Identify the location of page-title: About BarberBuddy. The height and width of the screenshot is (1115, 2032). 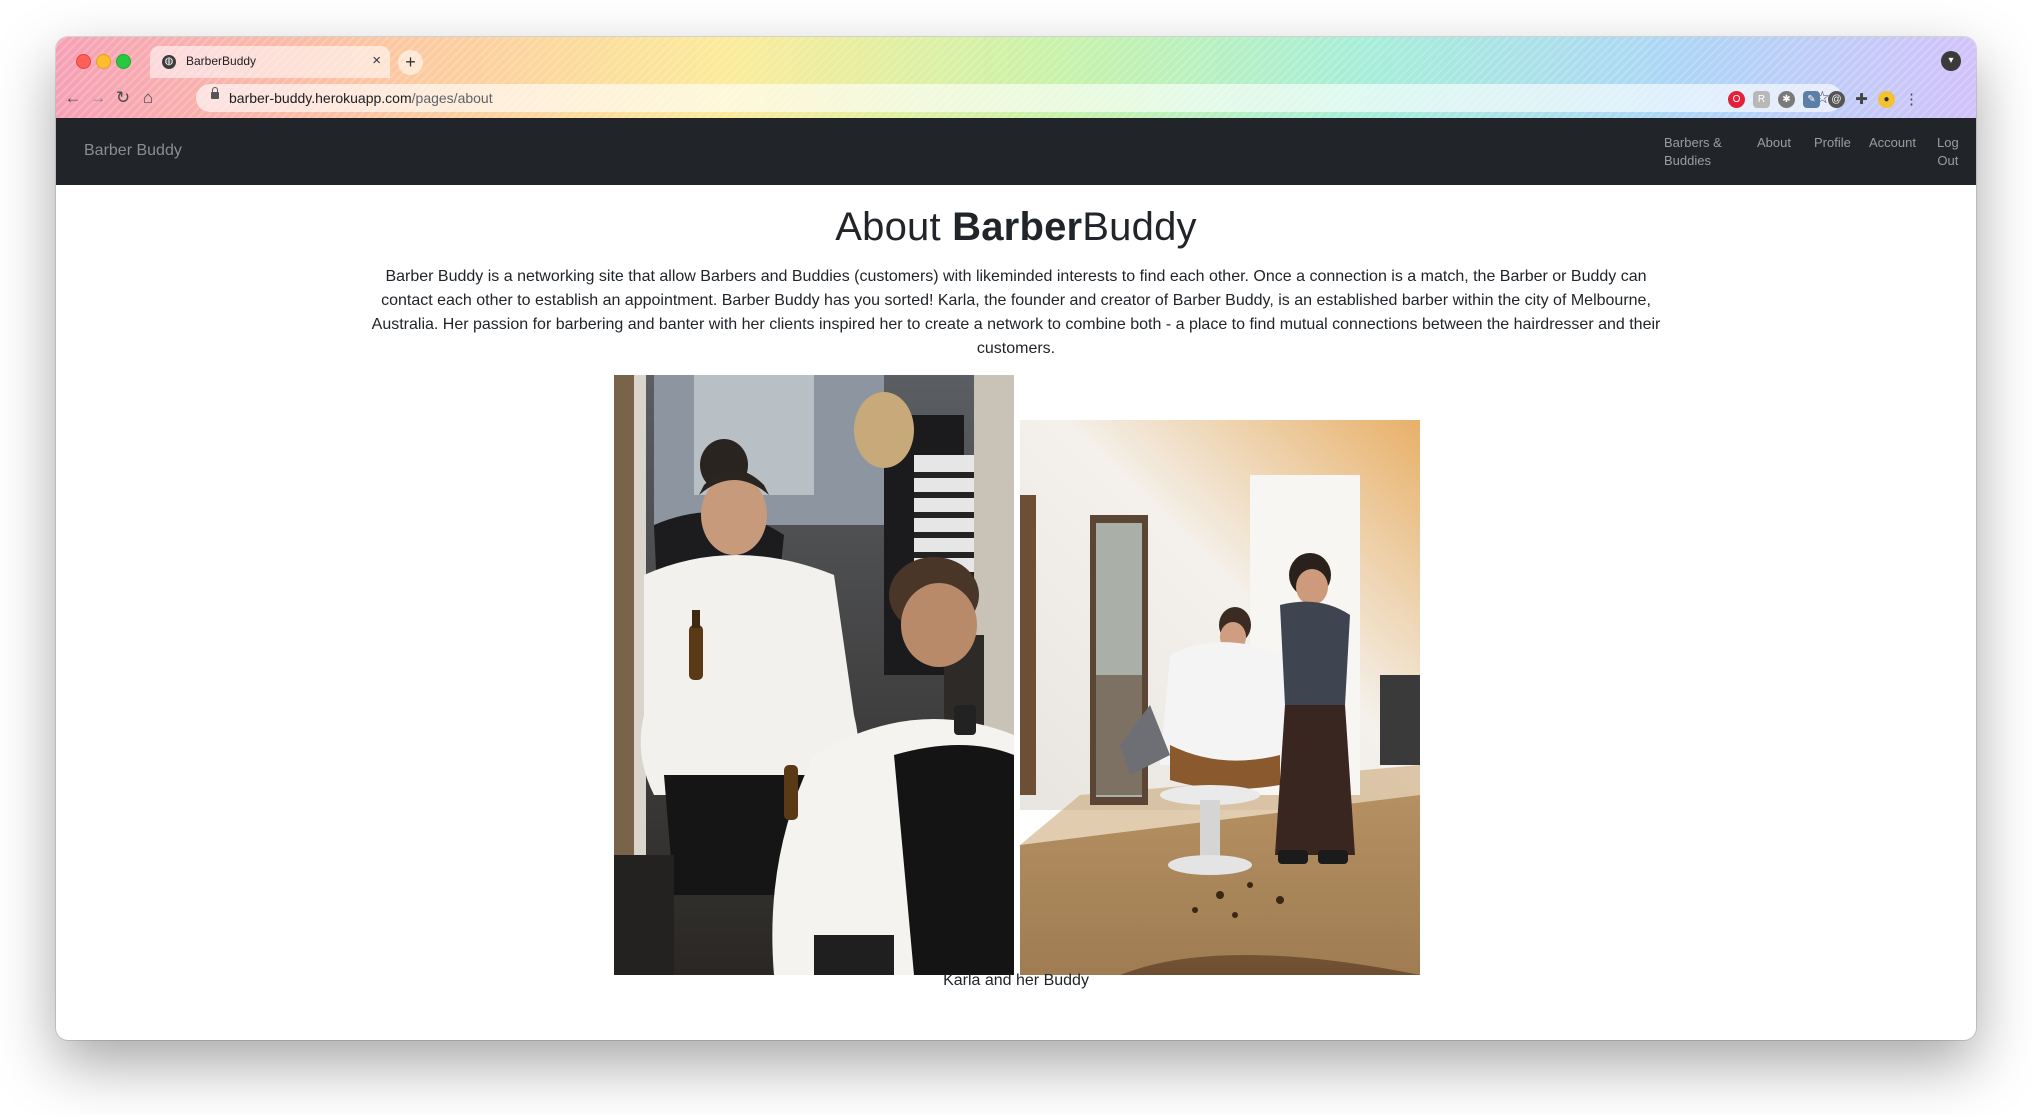
(1016, 227).